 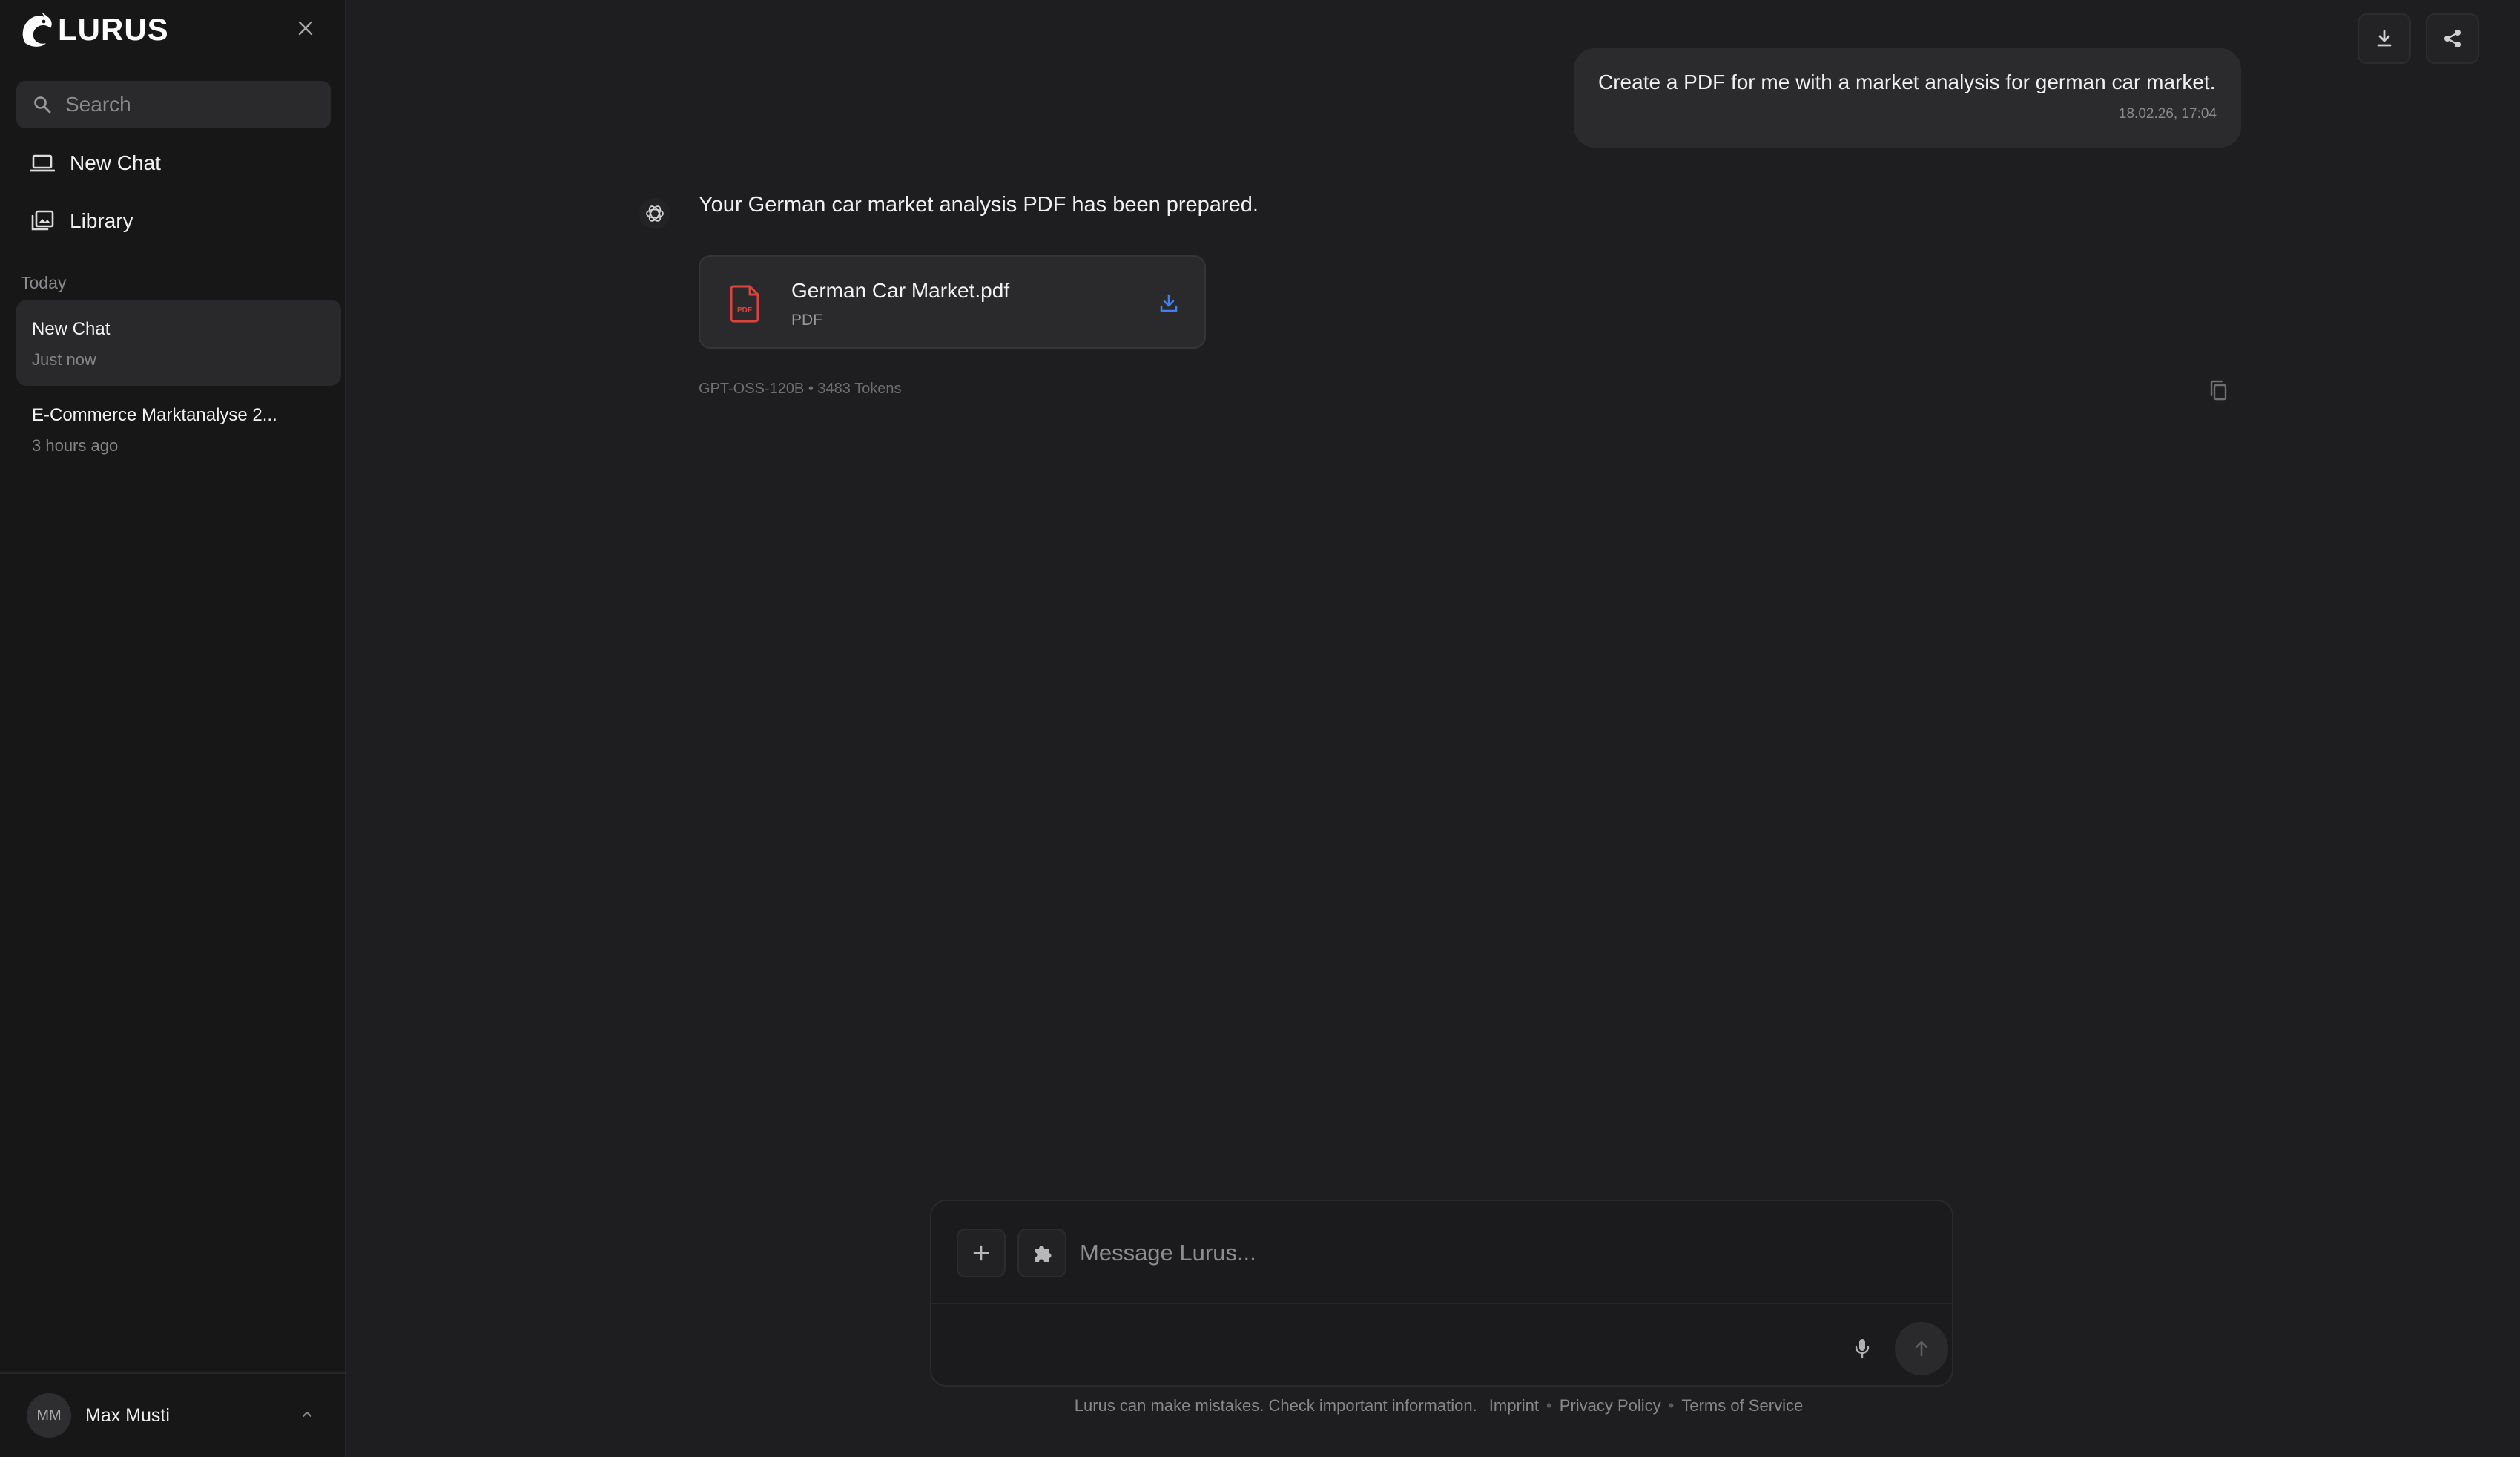 What do you see at coordinates (42, 220) in the screenshot?
I see `library-icon` at bounding box center [42, 220].